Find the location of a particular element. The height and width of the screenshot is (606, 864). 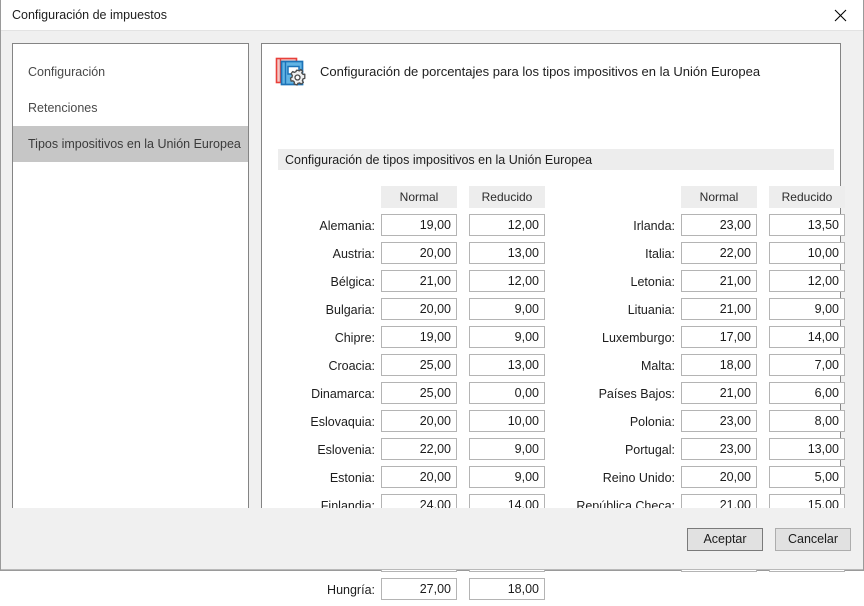

country-label: Alemania: is located at coordinates (347, 226).